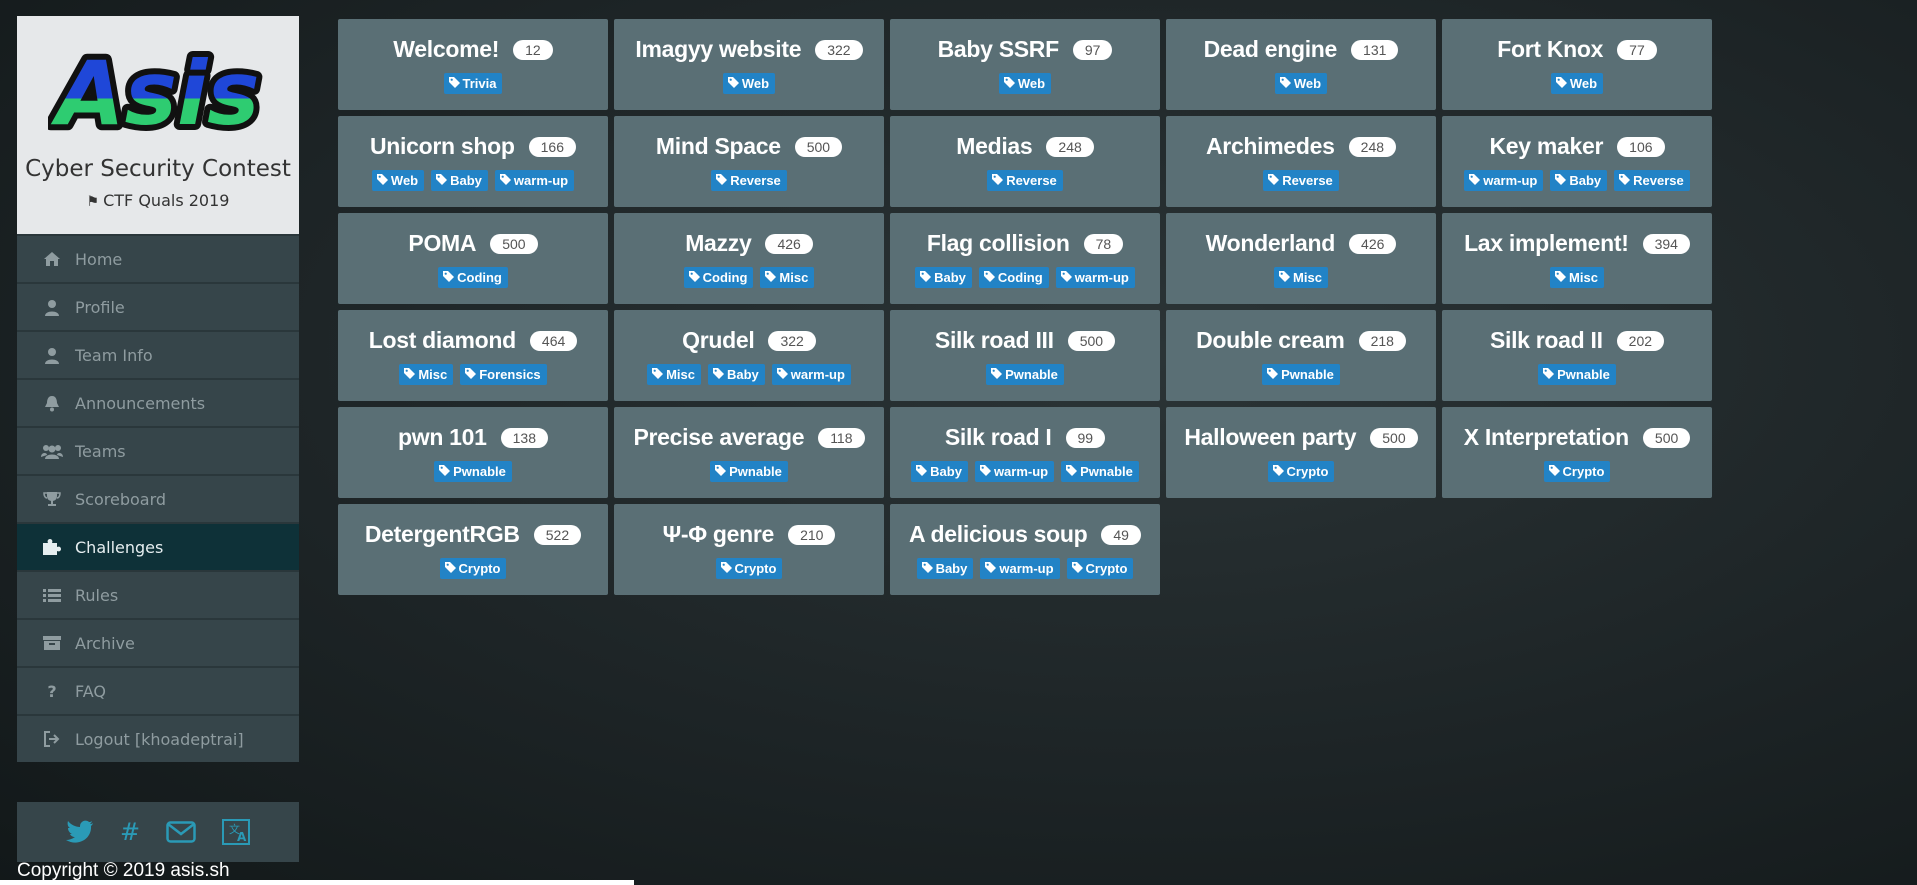 The width and height of the screenshot is (1917, 885). I want to click on tag-label: Baby, so click(466, 180).